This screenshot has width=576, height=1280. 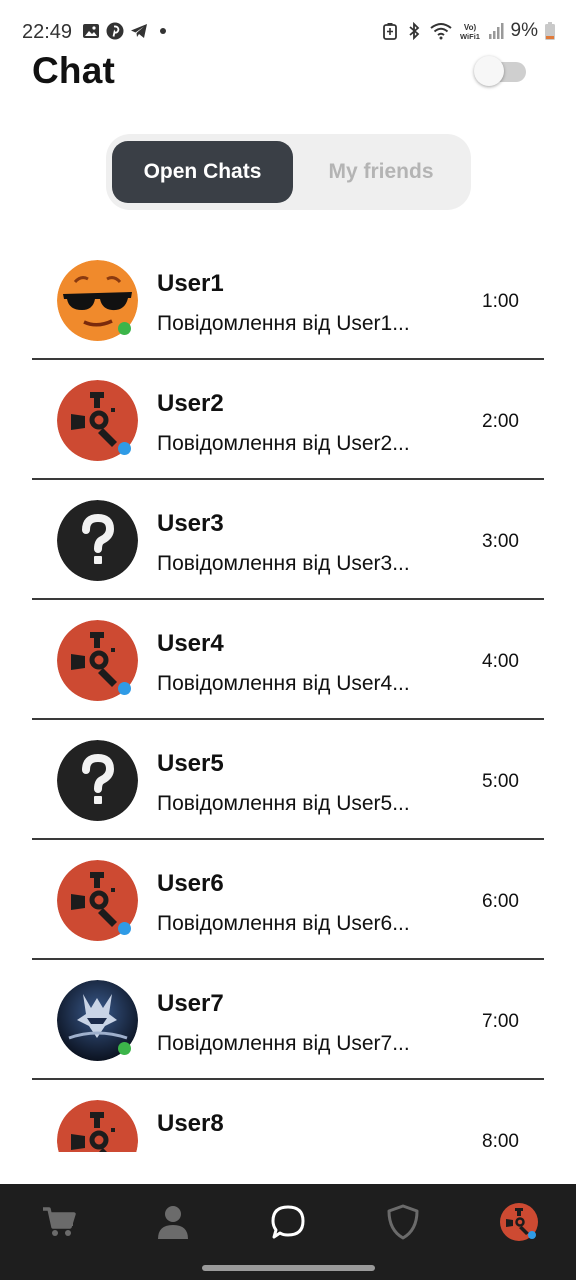 I want to click on tab-switcher: Open Chats My friends, so click(x=288, y=172).